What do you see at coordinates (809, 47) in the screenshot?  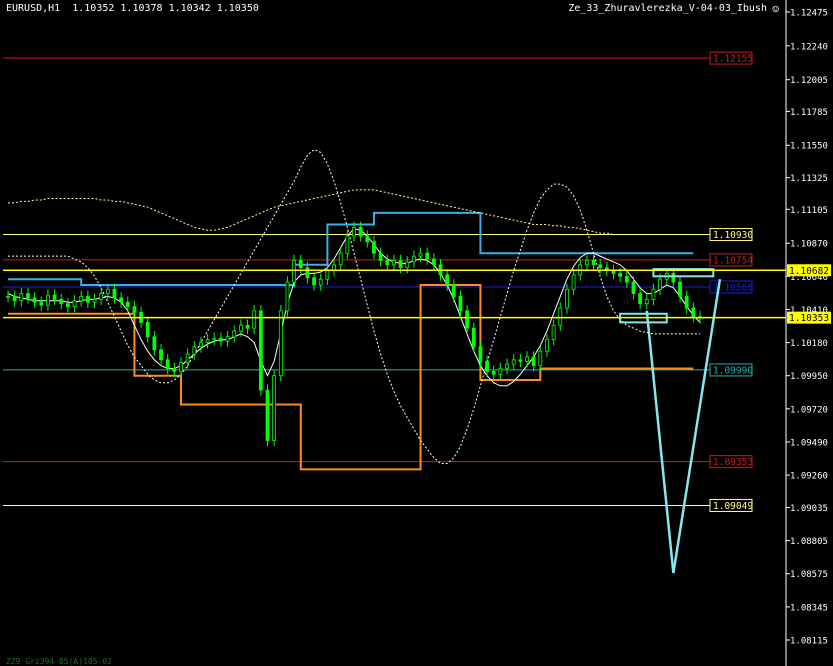 I see `price-tick-label: 1.12240` at bounding box center [809, 47].